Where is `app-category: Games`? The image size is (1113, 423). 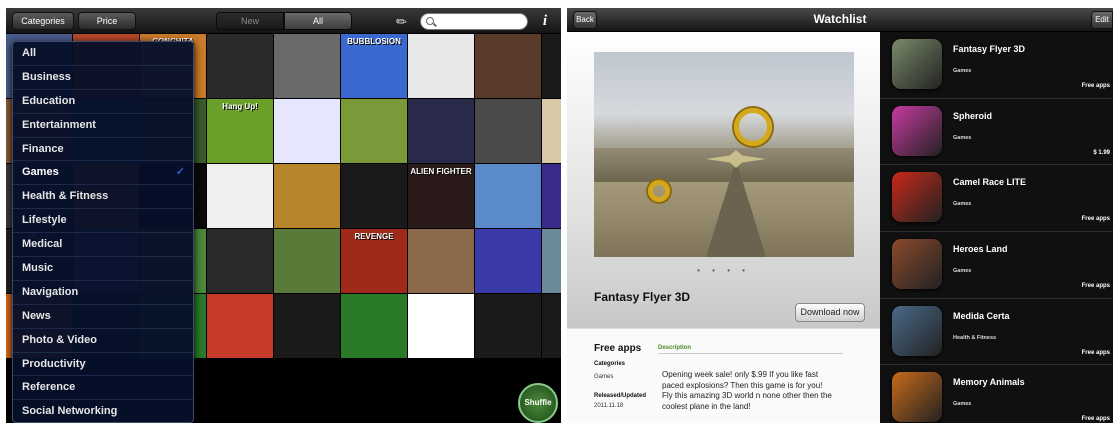 app-category: Games is located at coordinates (962, 71).